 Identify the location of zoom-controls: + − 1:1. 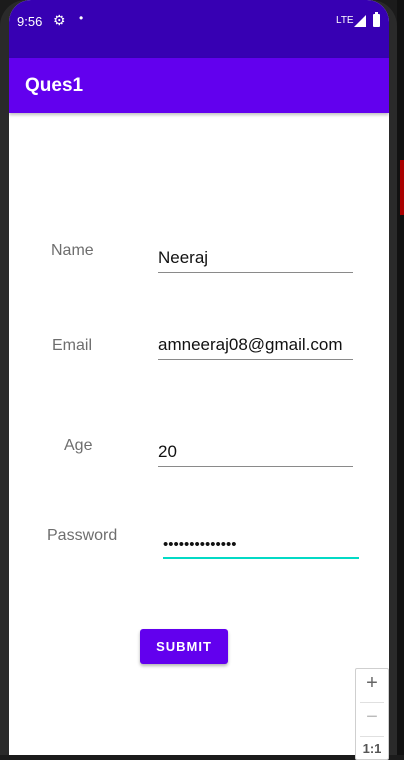
(372, 714).